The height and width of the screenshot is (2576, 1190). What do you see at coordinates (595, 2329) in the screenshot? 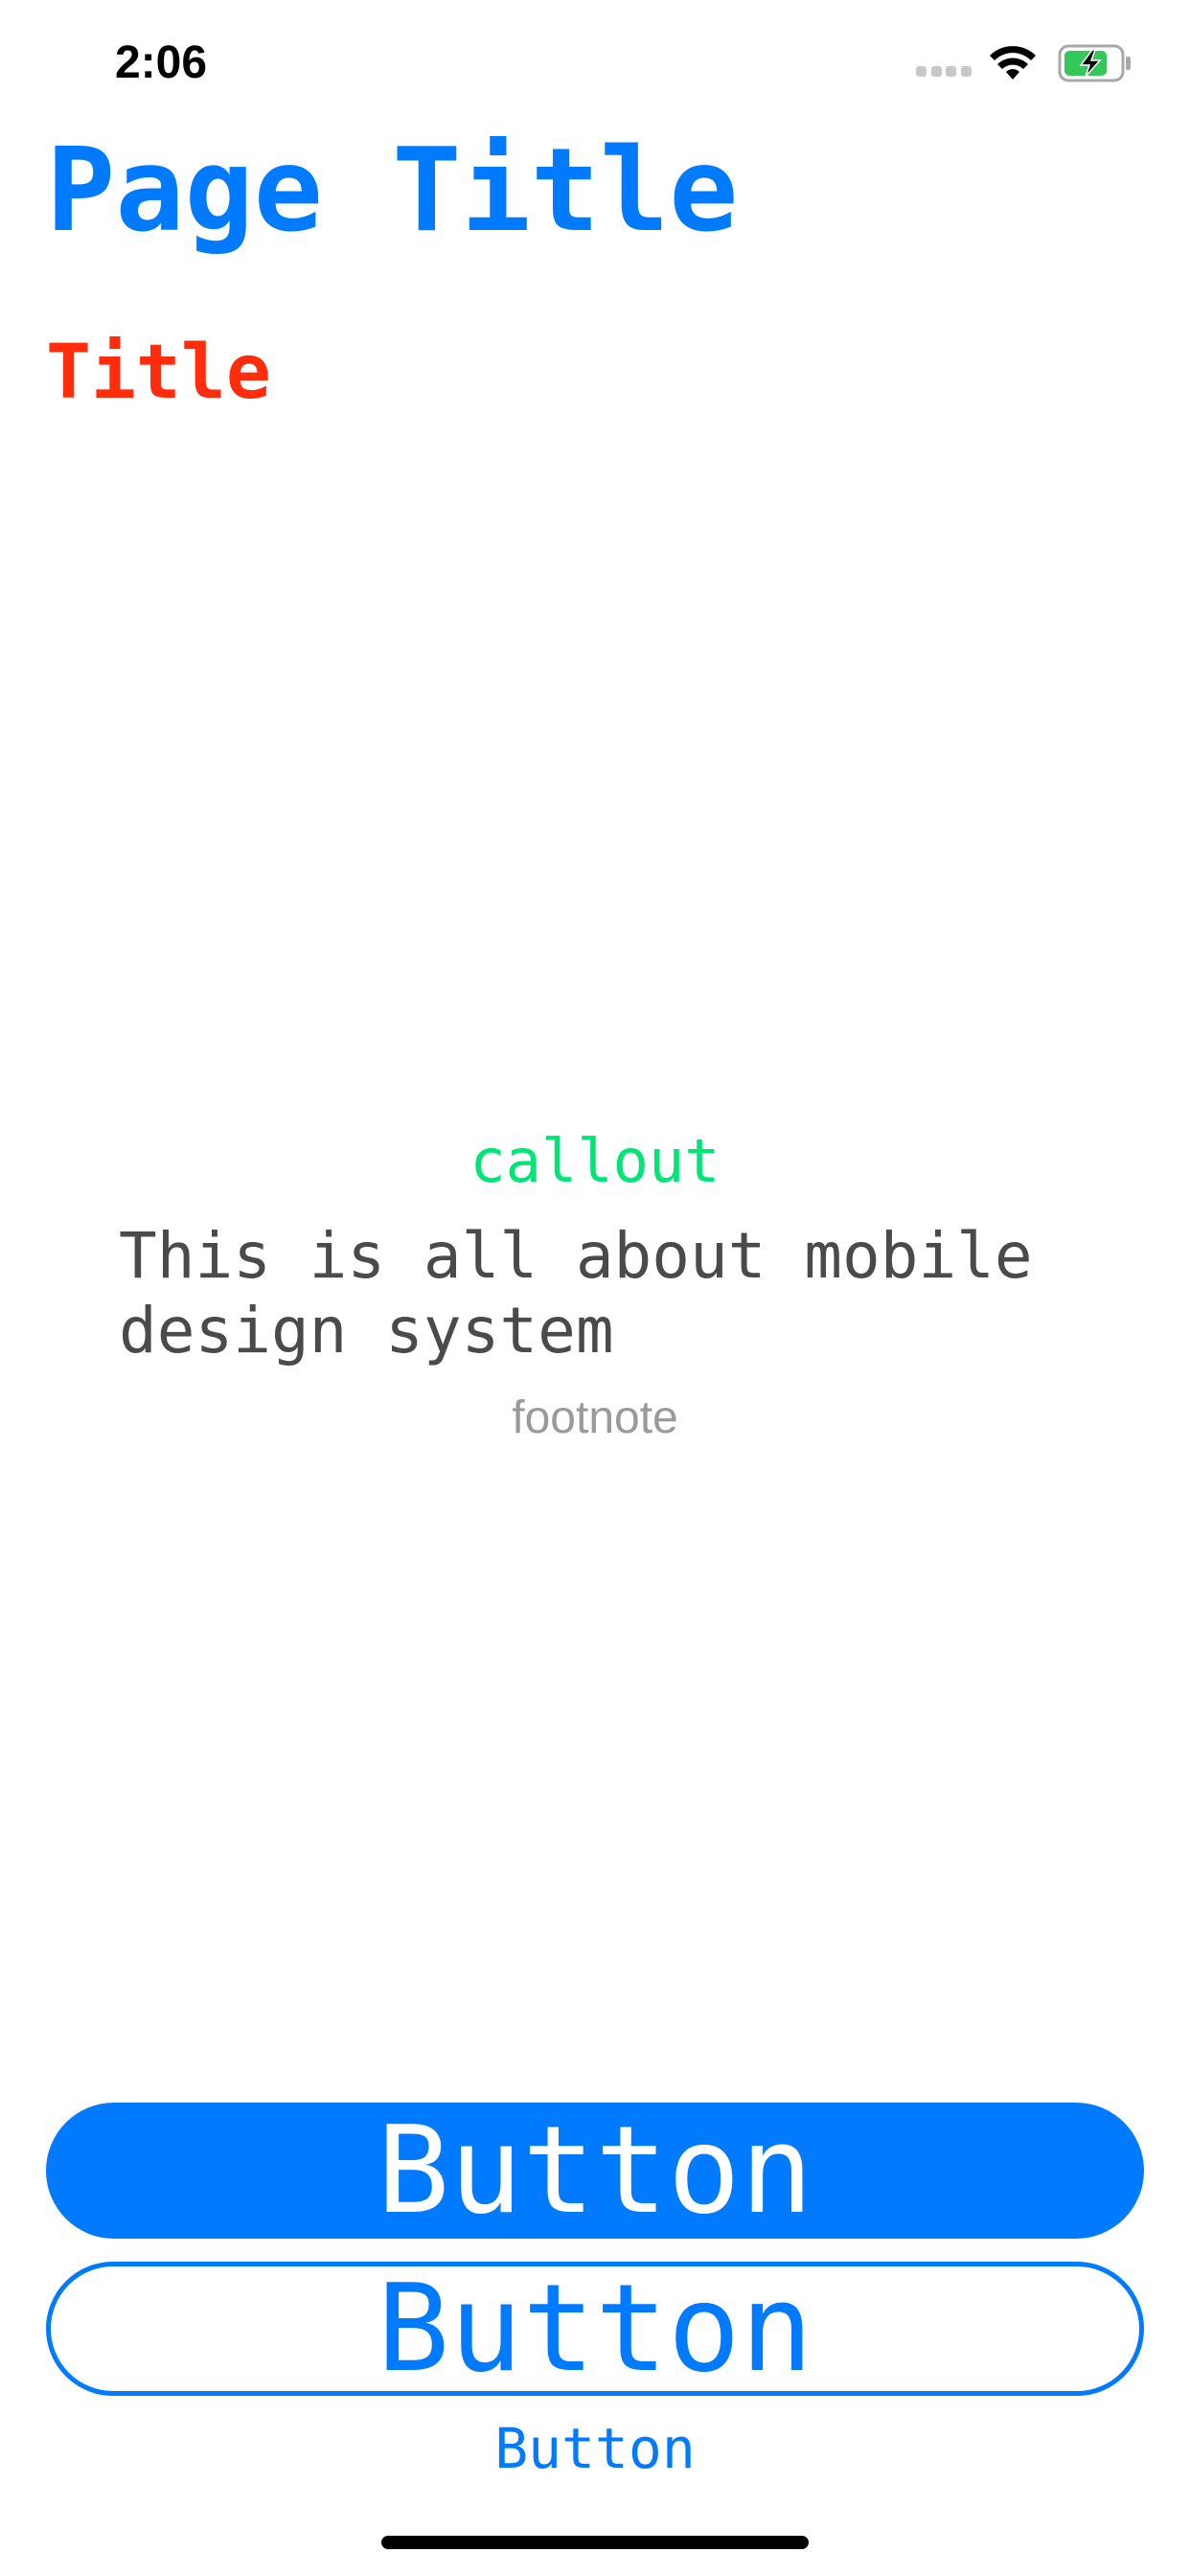
I see `outline-button: Button` at bounding box center [595, 2329].